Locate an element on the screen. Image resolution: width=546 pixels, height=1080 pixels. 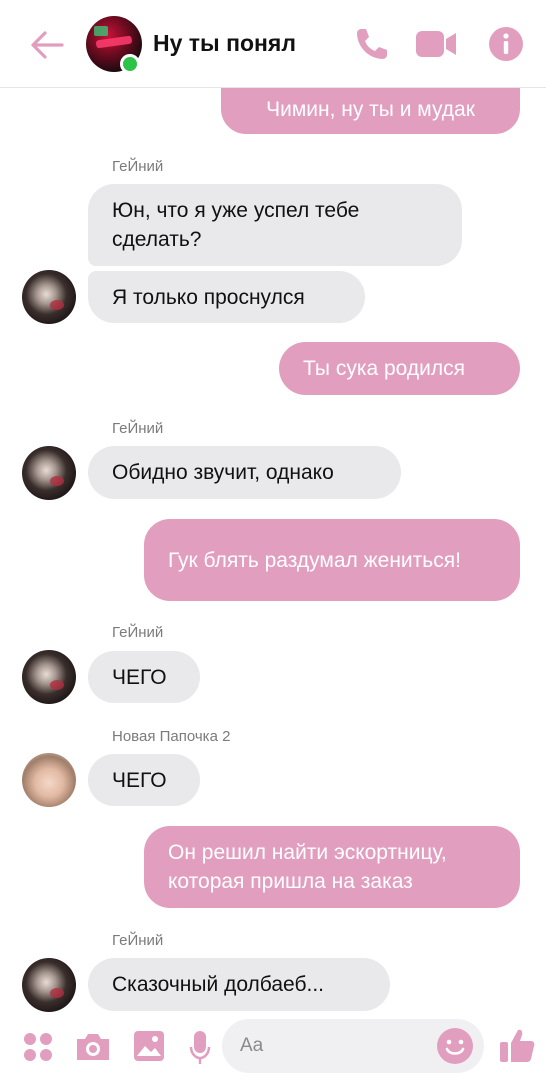
outgoing-message: Чимин, ну ты и мудак is located at coordinates (370, 109).